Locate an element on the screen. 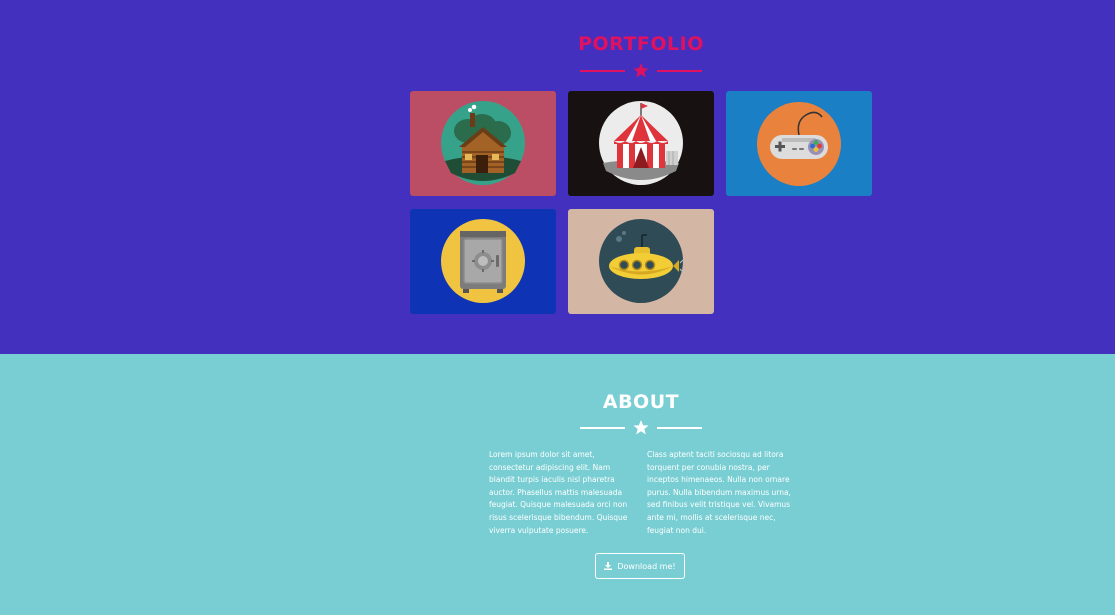 This screenshot has width=1115, height=615. portfolio-item-safe is located at coordinates (483, 261).